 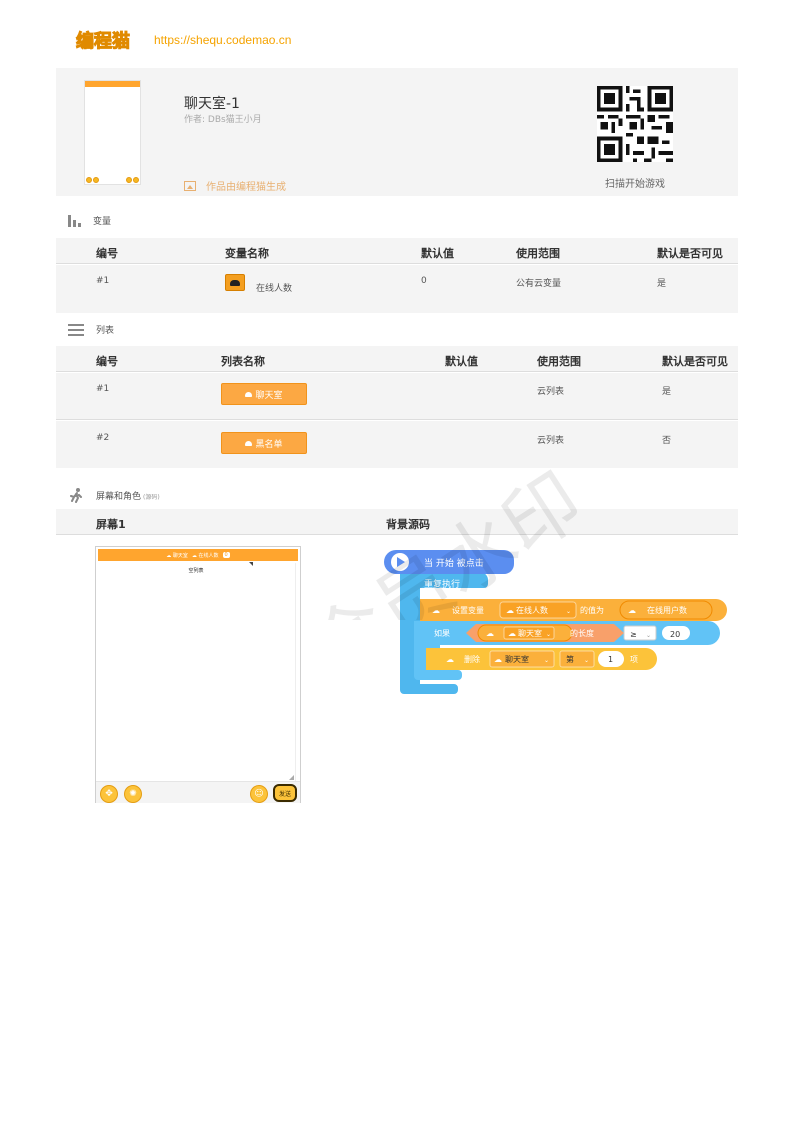 What do you see at coordinates (285, 793) in the screenshot?
I see `send-button: 发送` at bounding box center [285, 793].